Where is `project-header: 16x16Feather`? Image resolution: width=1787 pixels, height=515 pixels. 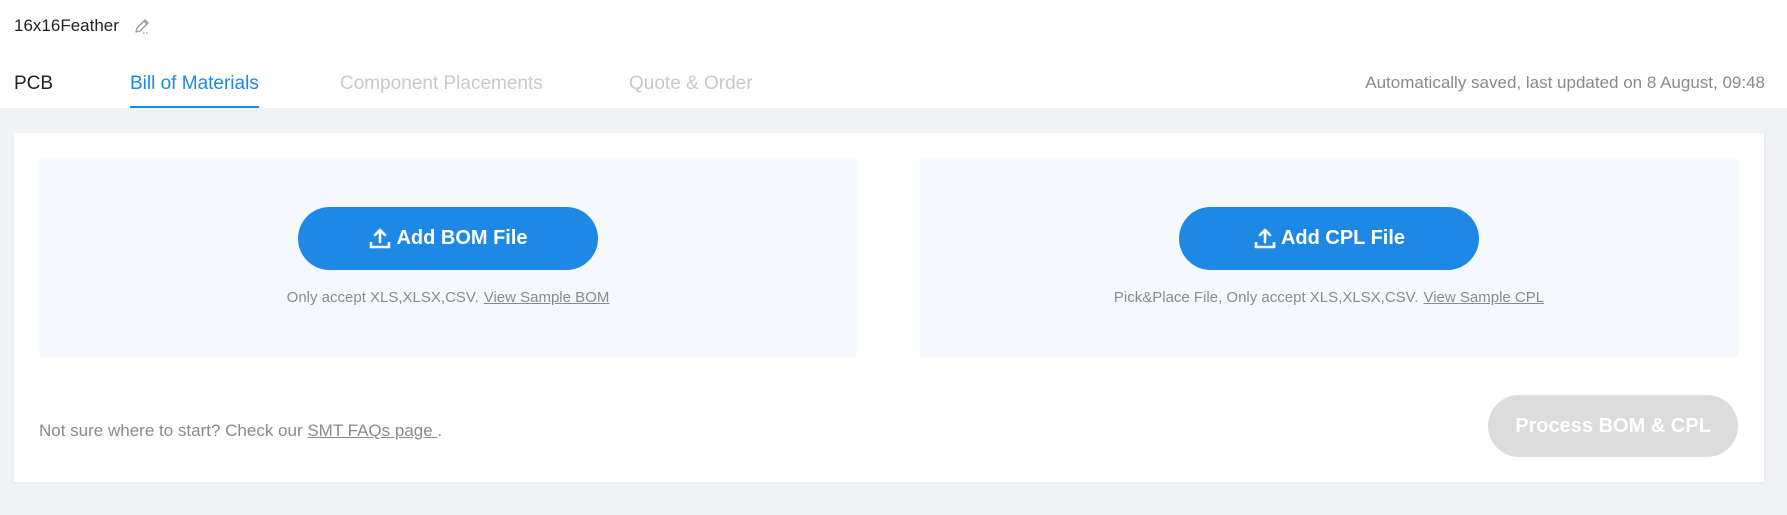
project-header: 16x16Feather is located at coordinates (82, 26).